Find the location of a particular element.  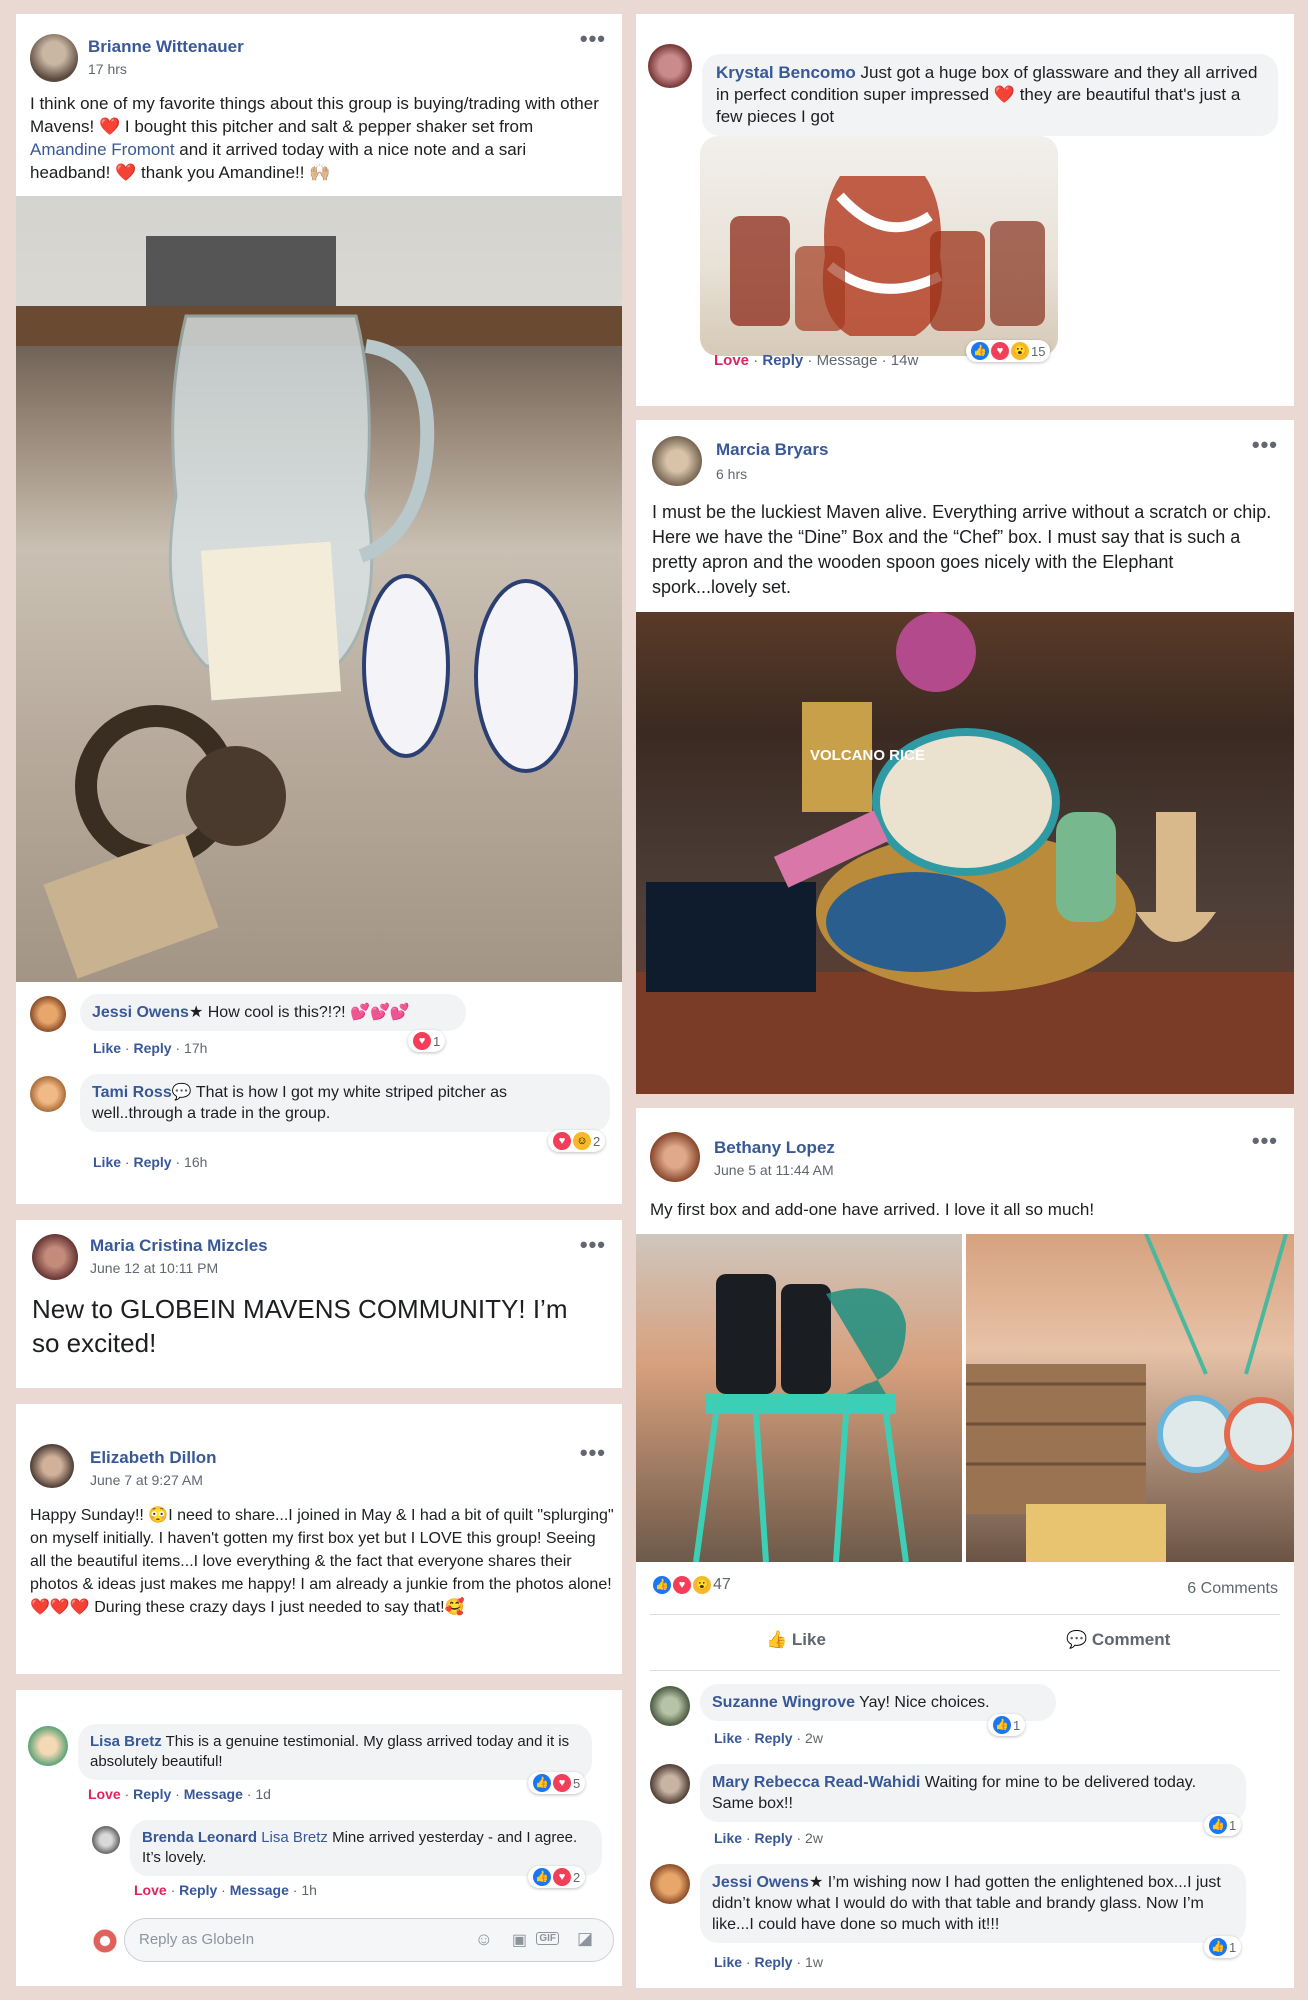

post-photo: VOLCANO RICE is located at coordinates (965, 853).